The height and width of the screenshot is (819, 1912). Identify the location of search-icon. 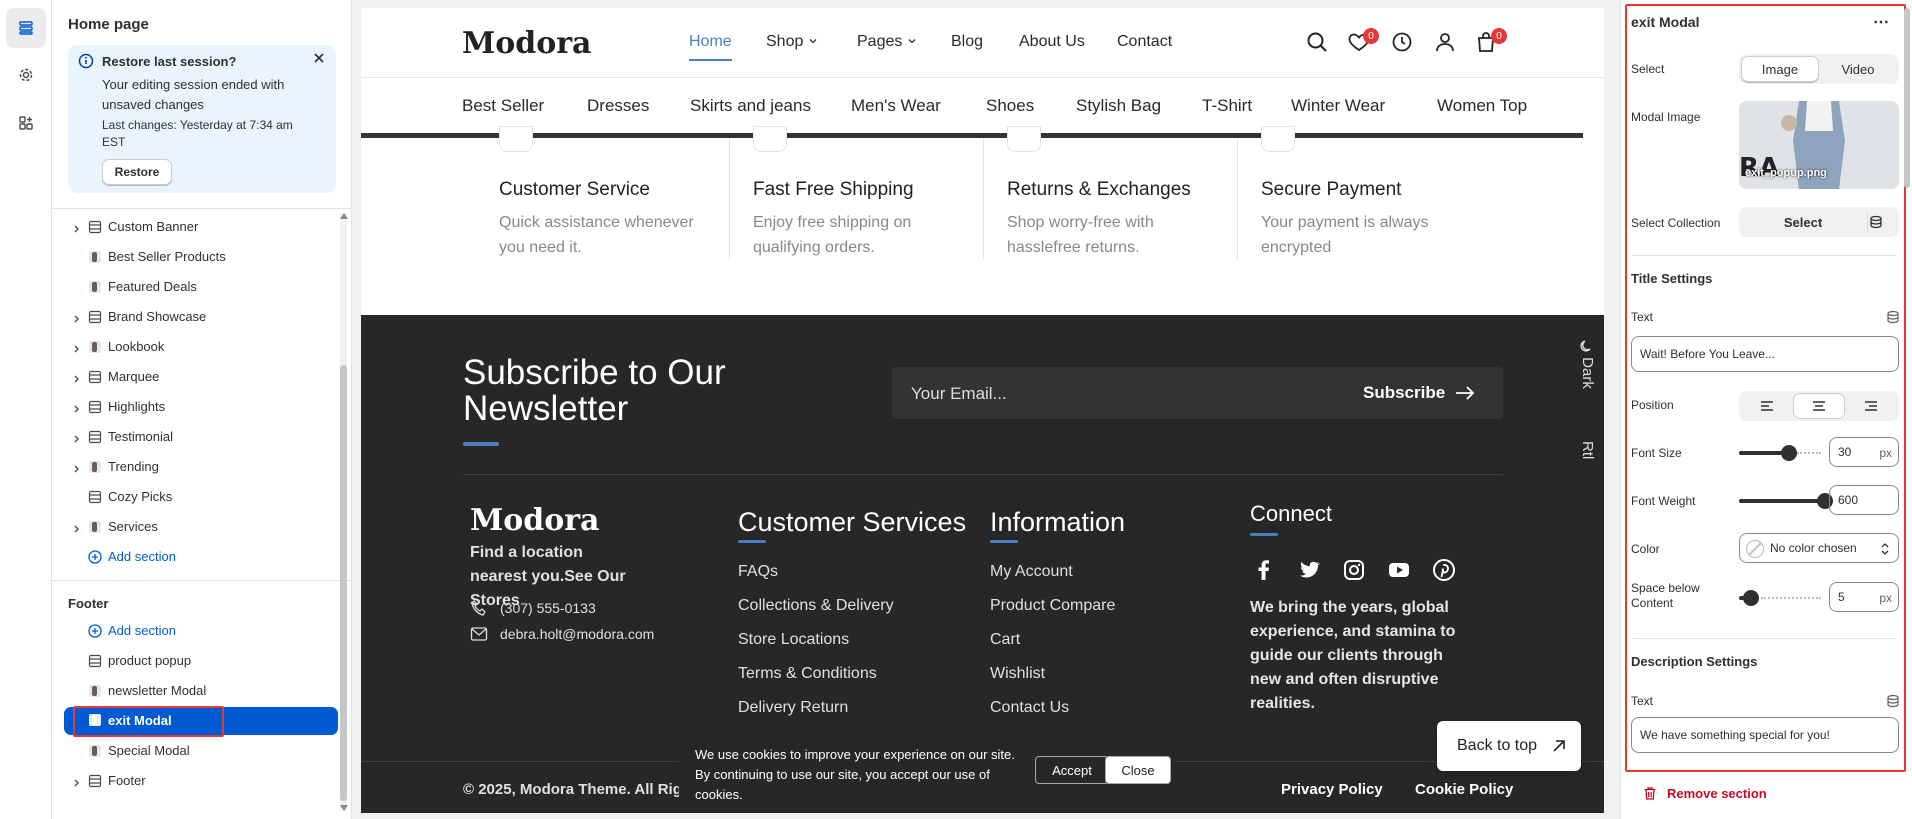
(1317, 42).